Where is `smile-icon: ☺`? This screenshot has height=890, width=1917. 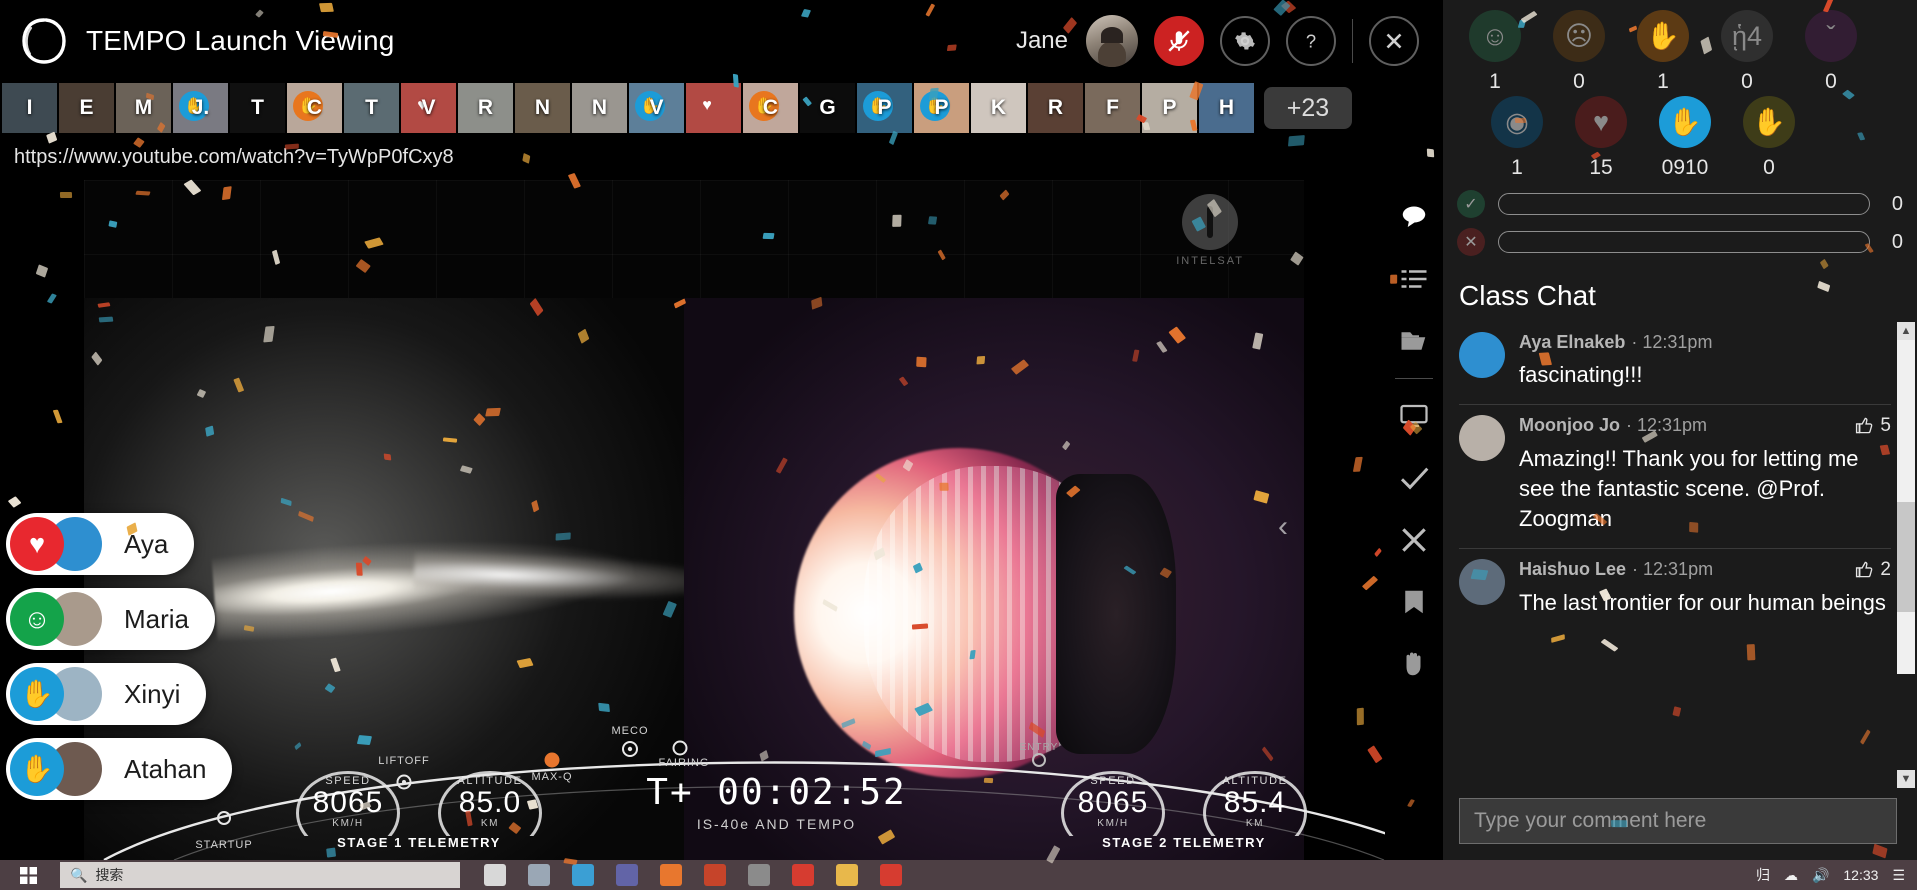 smile-icon: ☺ is located at coordinates (1495, 36).